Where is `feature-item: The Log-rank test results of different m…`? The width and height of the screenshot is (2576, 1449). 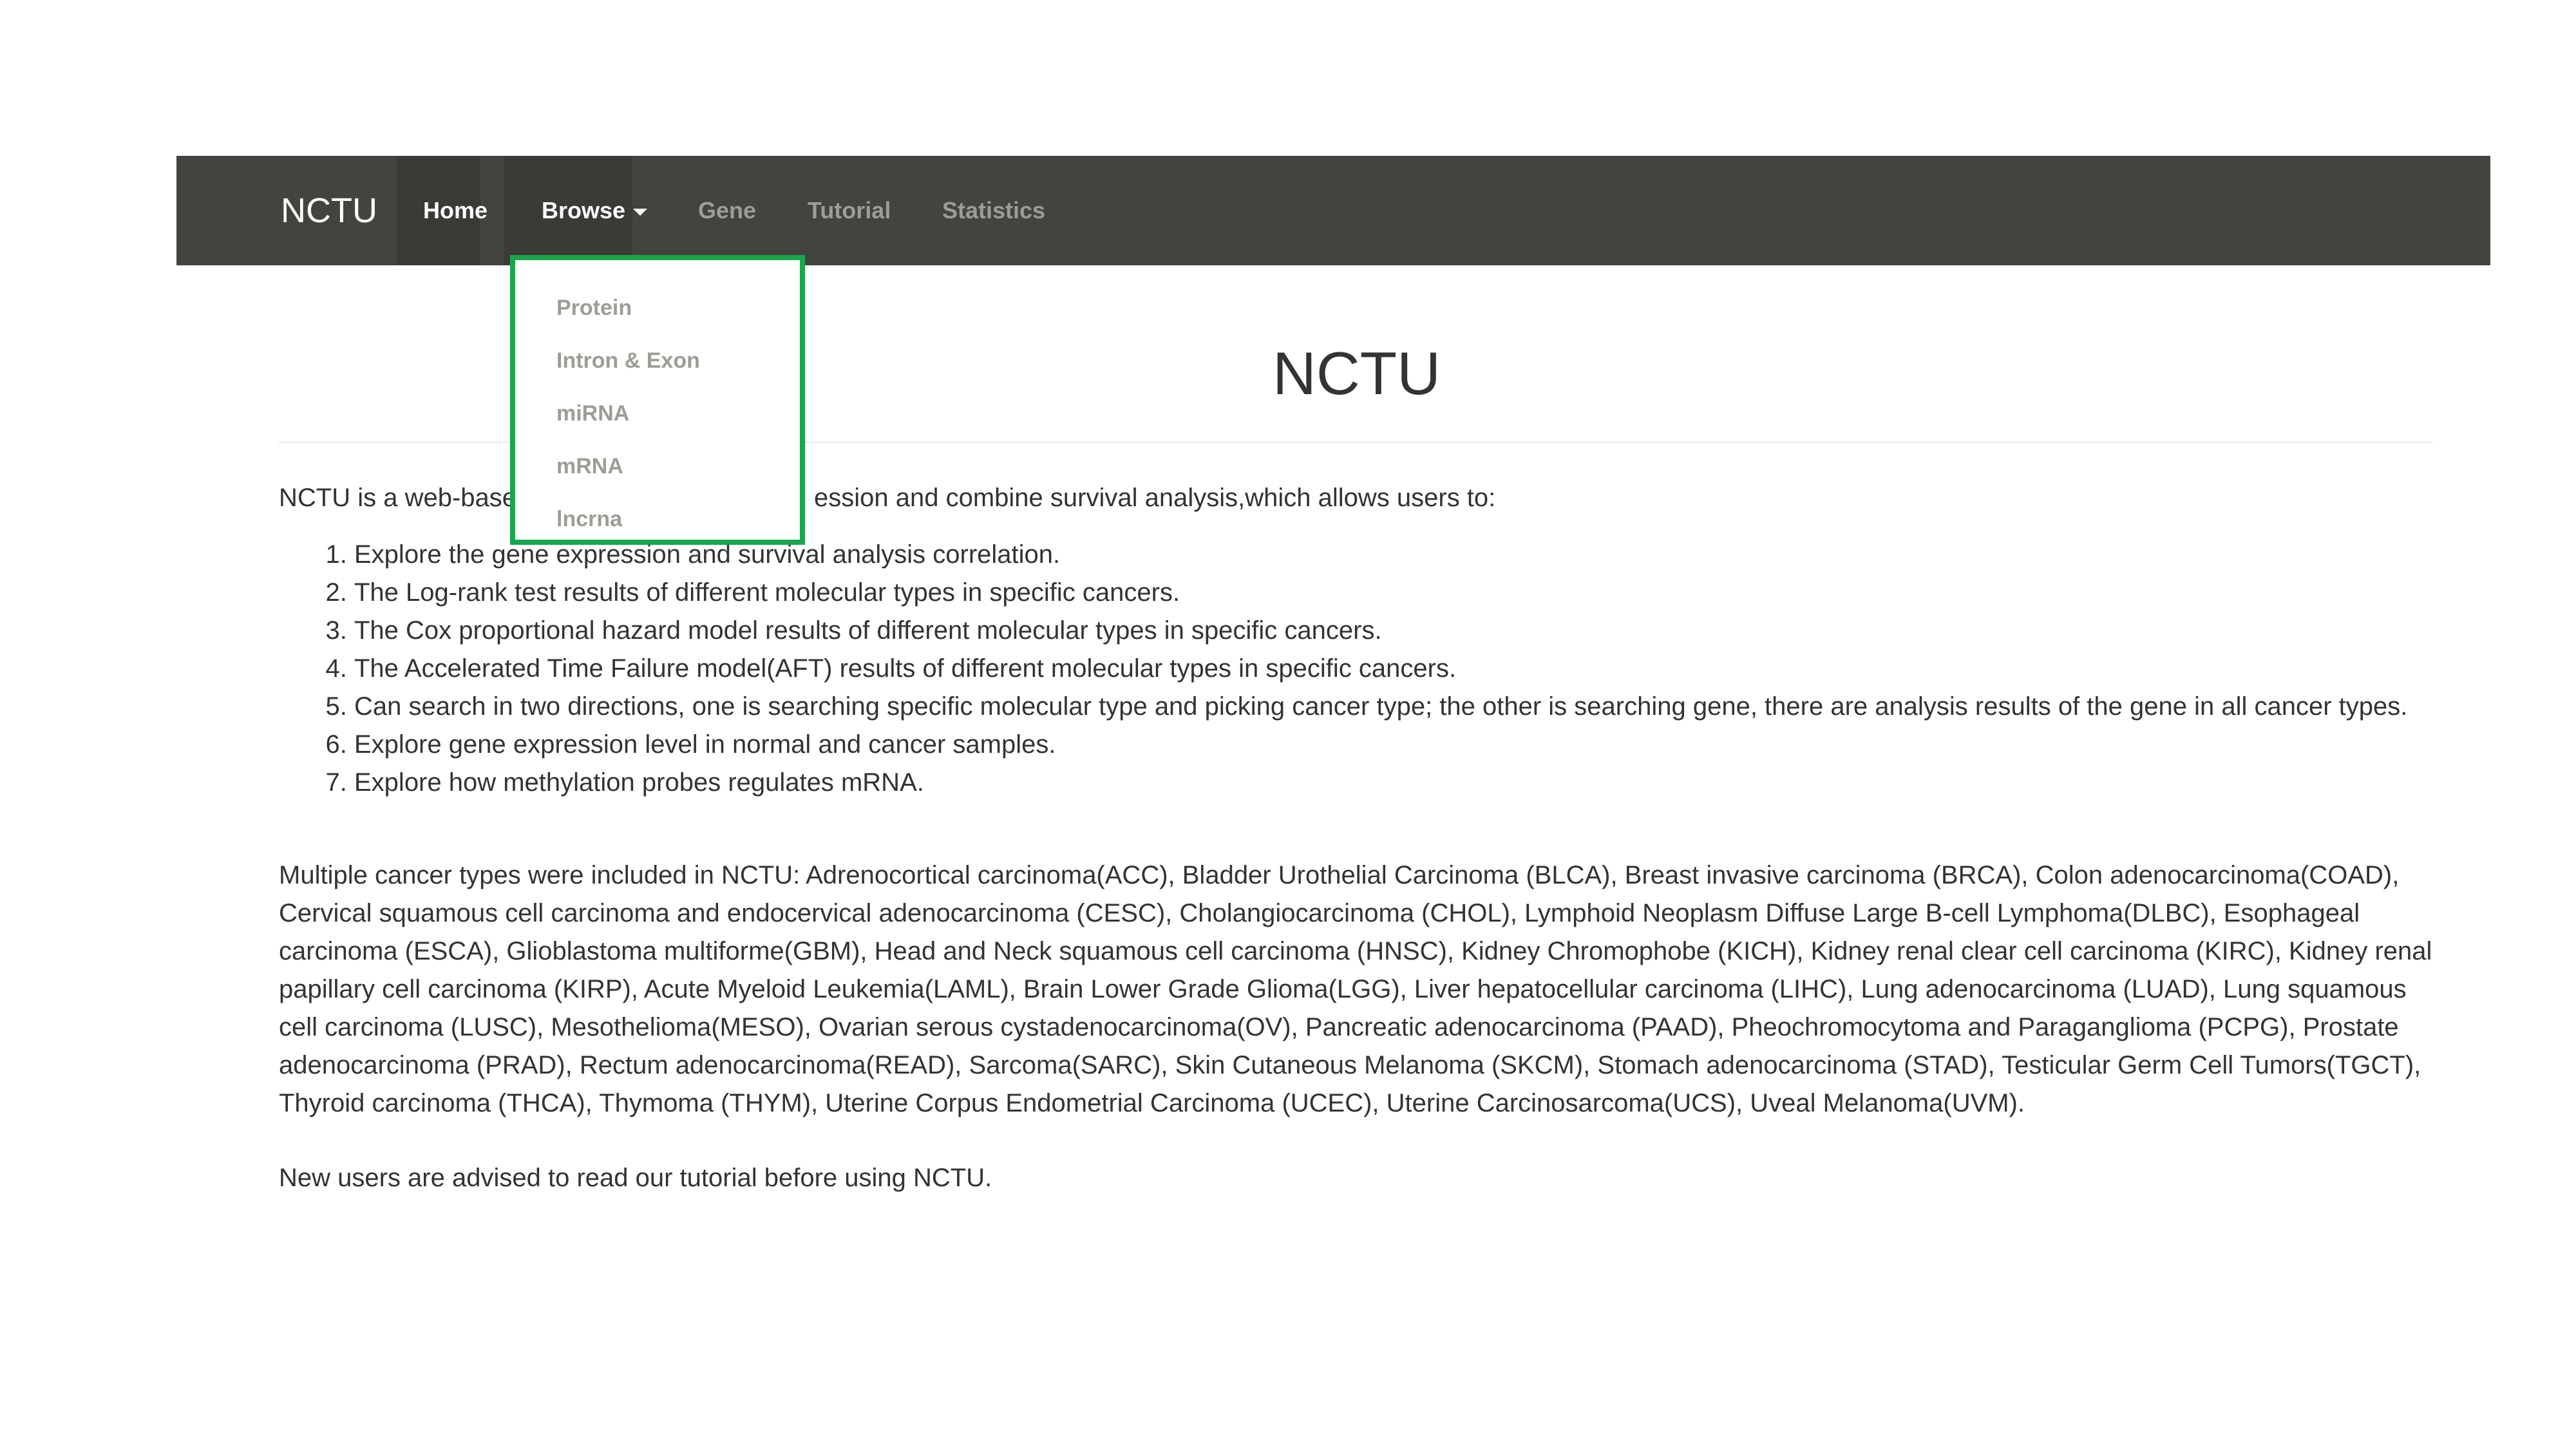
feature-item: The Log-rank test results of different m… is located at coordinates (1436, 593).